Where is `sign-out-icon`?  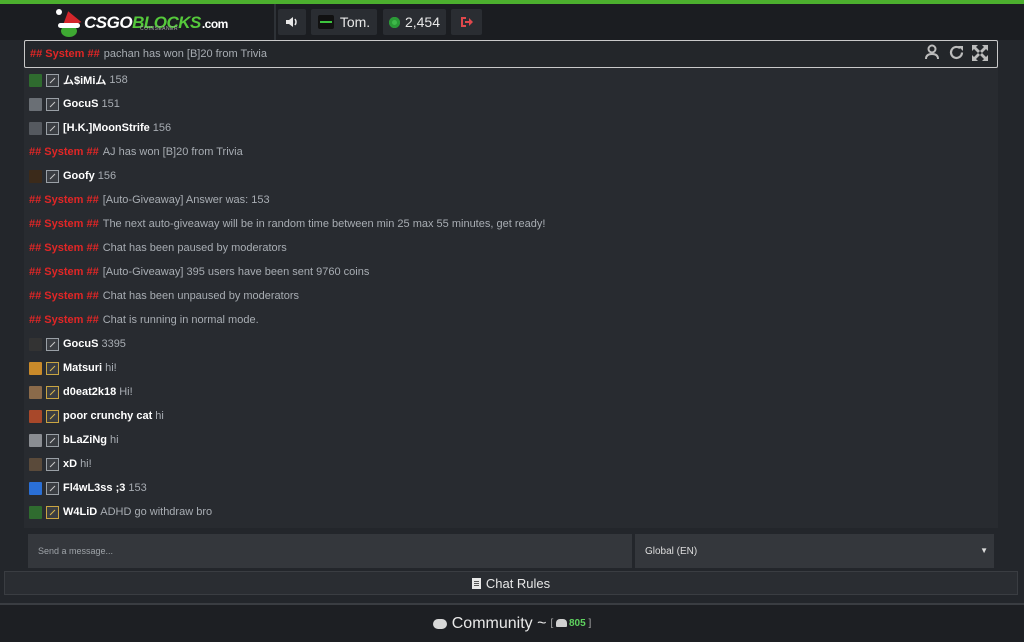
sign-out-icon is located at coordinates (466, 22).